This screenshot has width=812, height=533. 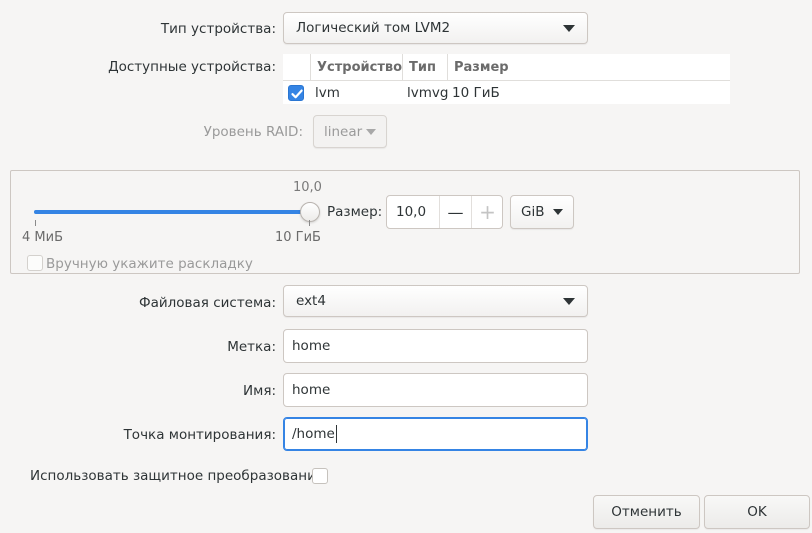 I want to click on slider-min-mark, so click(x=35, y=223).